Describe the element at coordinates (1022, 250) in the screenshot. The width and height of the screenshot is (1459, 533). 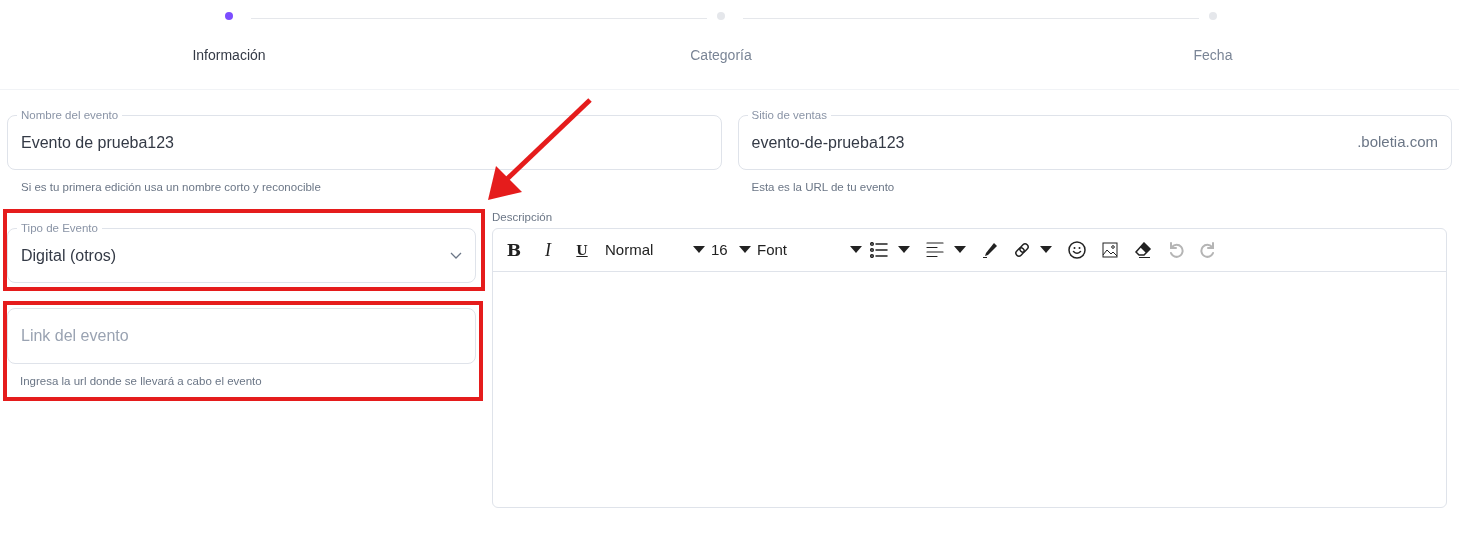
I see `link-icon` at that location.